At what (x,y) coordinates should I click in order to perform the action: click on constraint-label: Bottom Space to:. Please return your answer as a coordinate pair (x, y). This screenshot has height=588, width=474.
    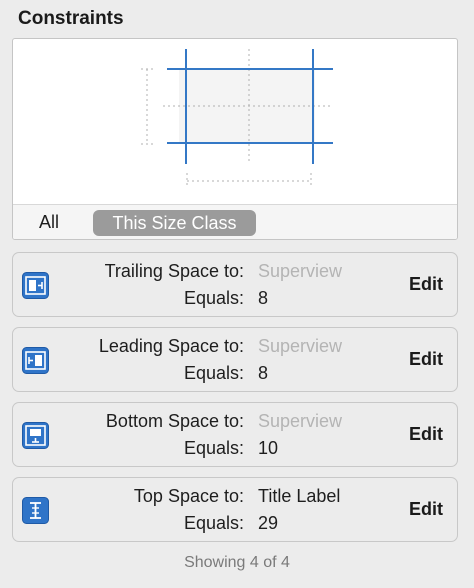
    Looking at the image, I should click on (174, 421).